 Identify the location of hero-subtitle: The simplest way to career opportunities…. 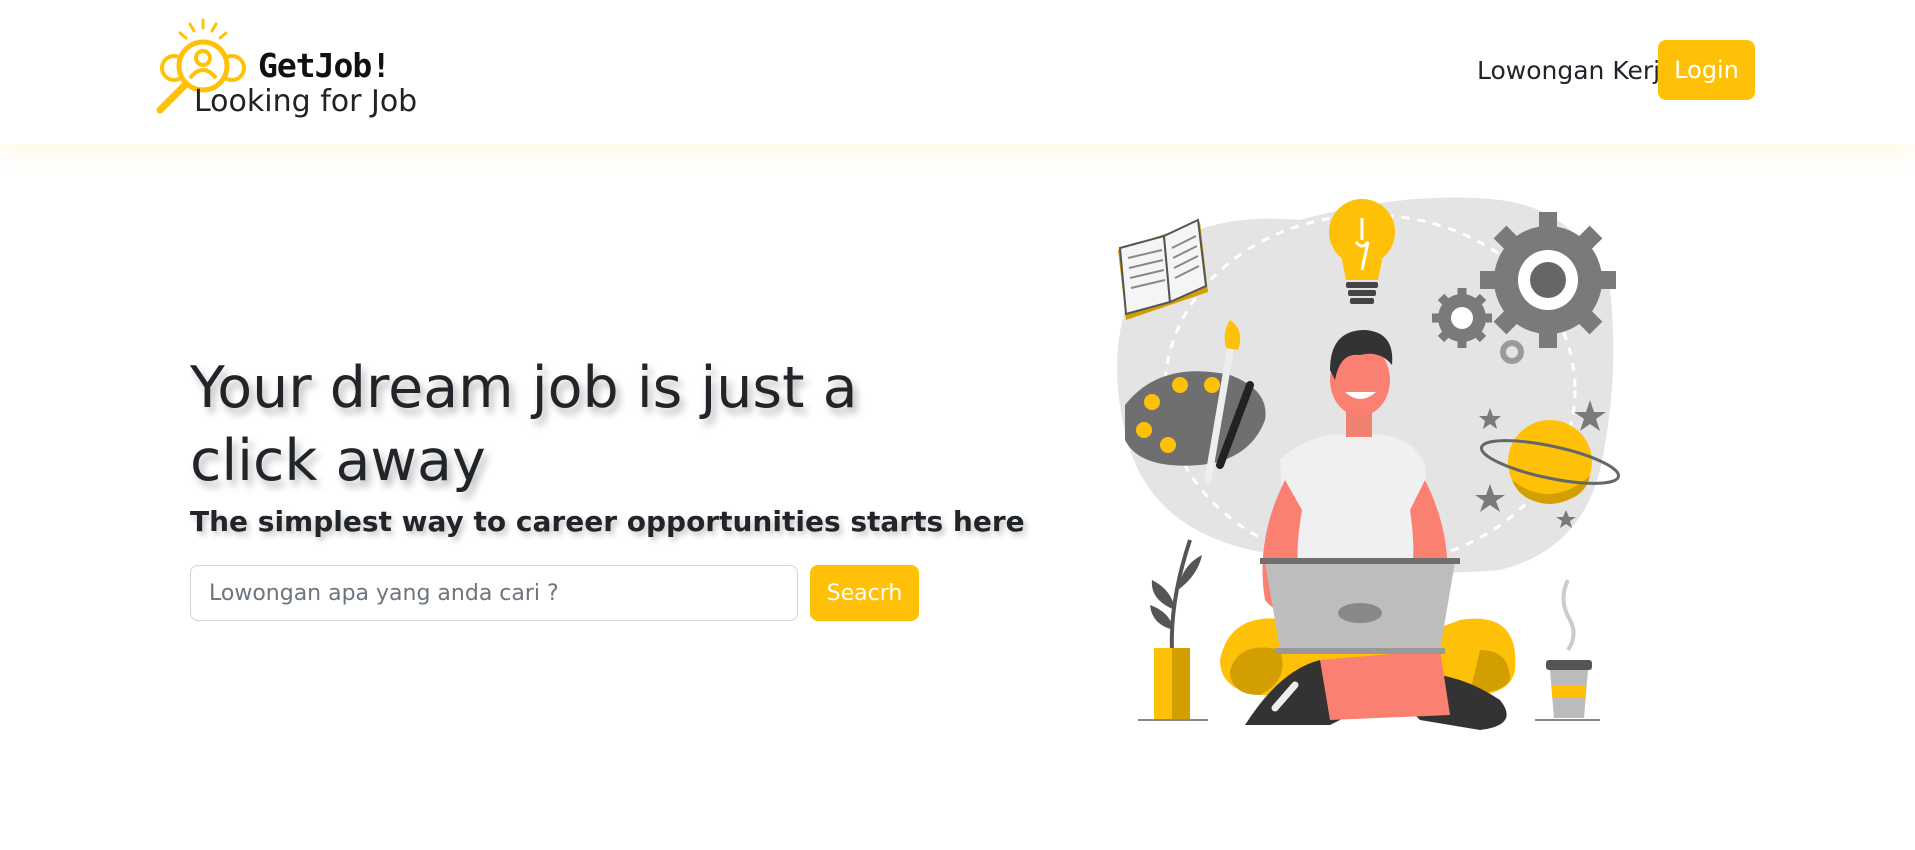
(607, 521).